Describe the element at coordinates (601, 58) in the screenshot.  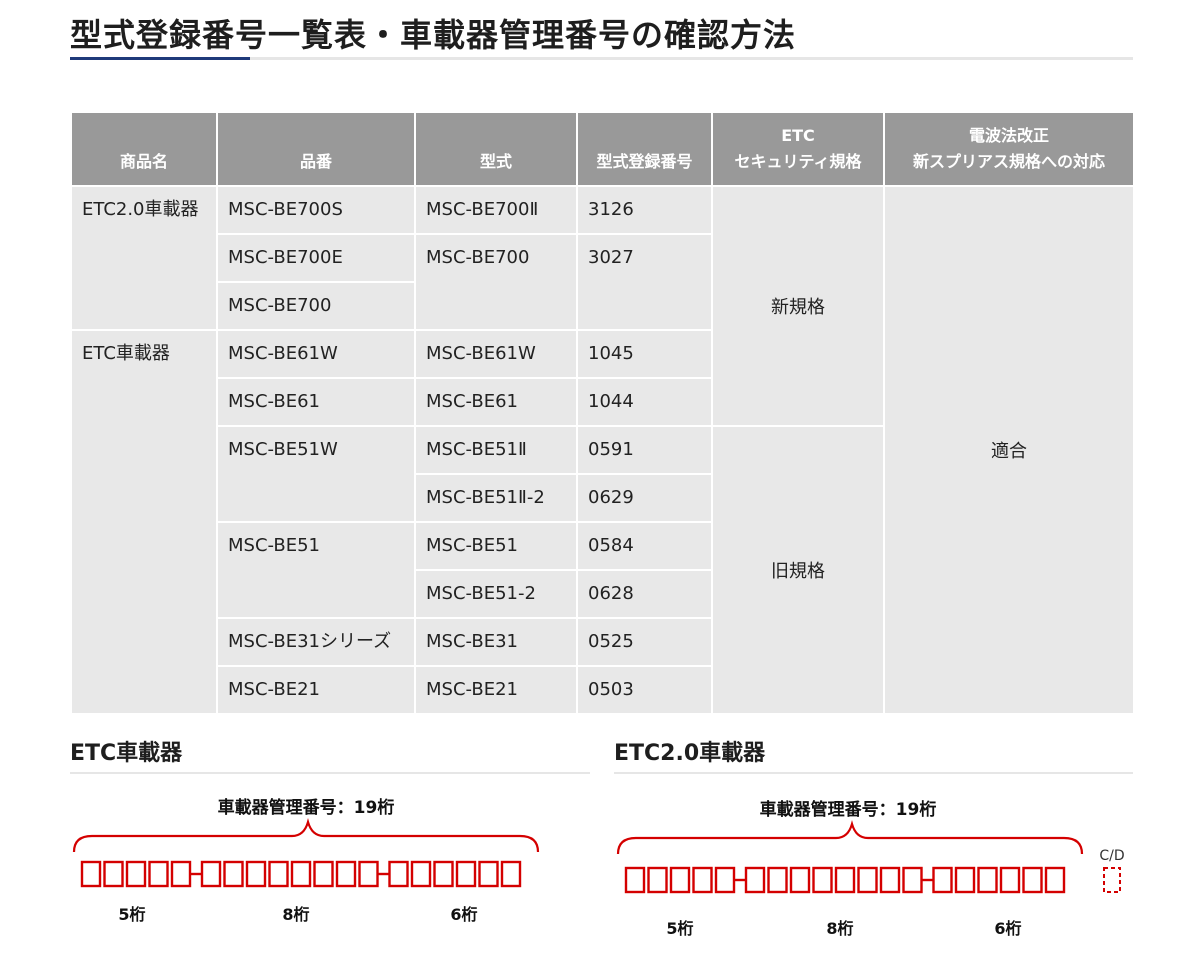
I see `title-underline` at that location.